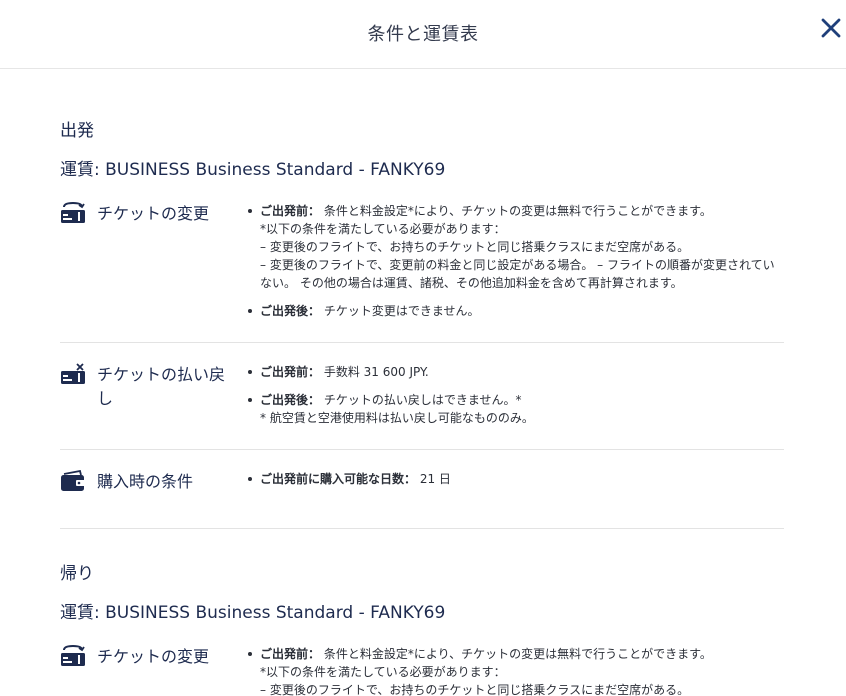  What do you see at coordinates (73, 480) in the screenshot?
I see `wallet-icon` at bounding box center [73, 480].